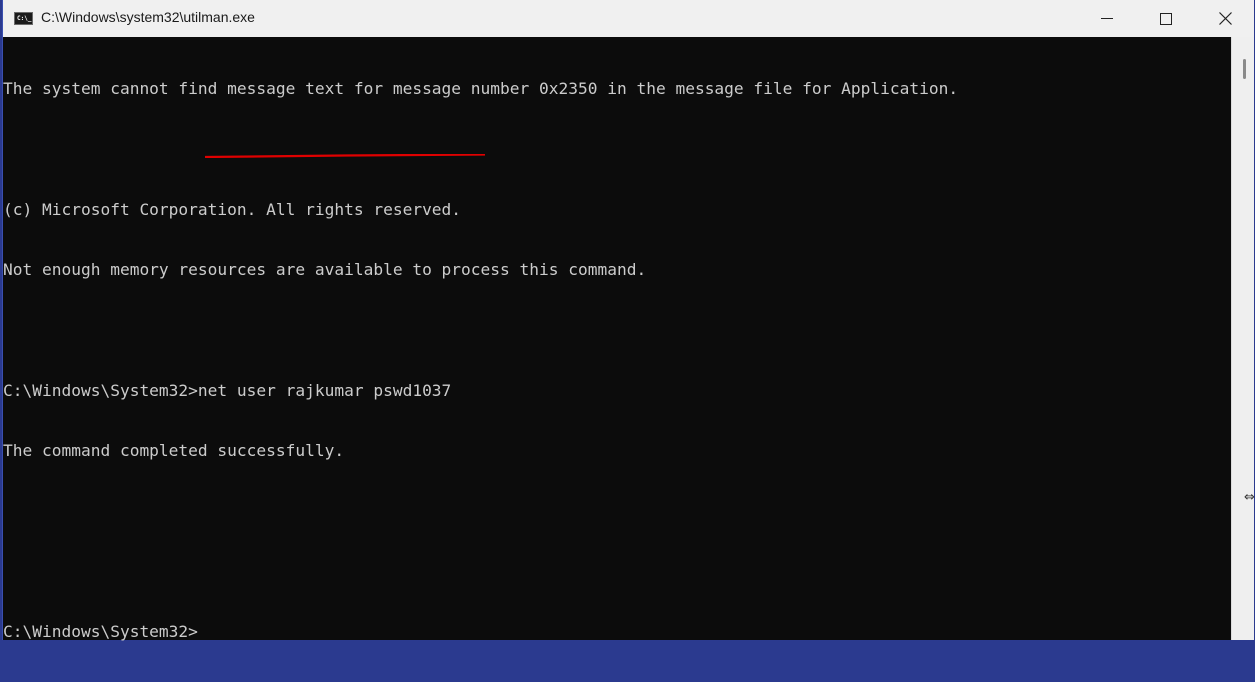 The height and width of the screenshot is (682, 1255). I want to click on close-button, so click(1225, 18).